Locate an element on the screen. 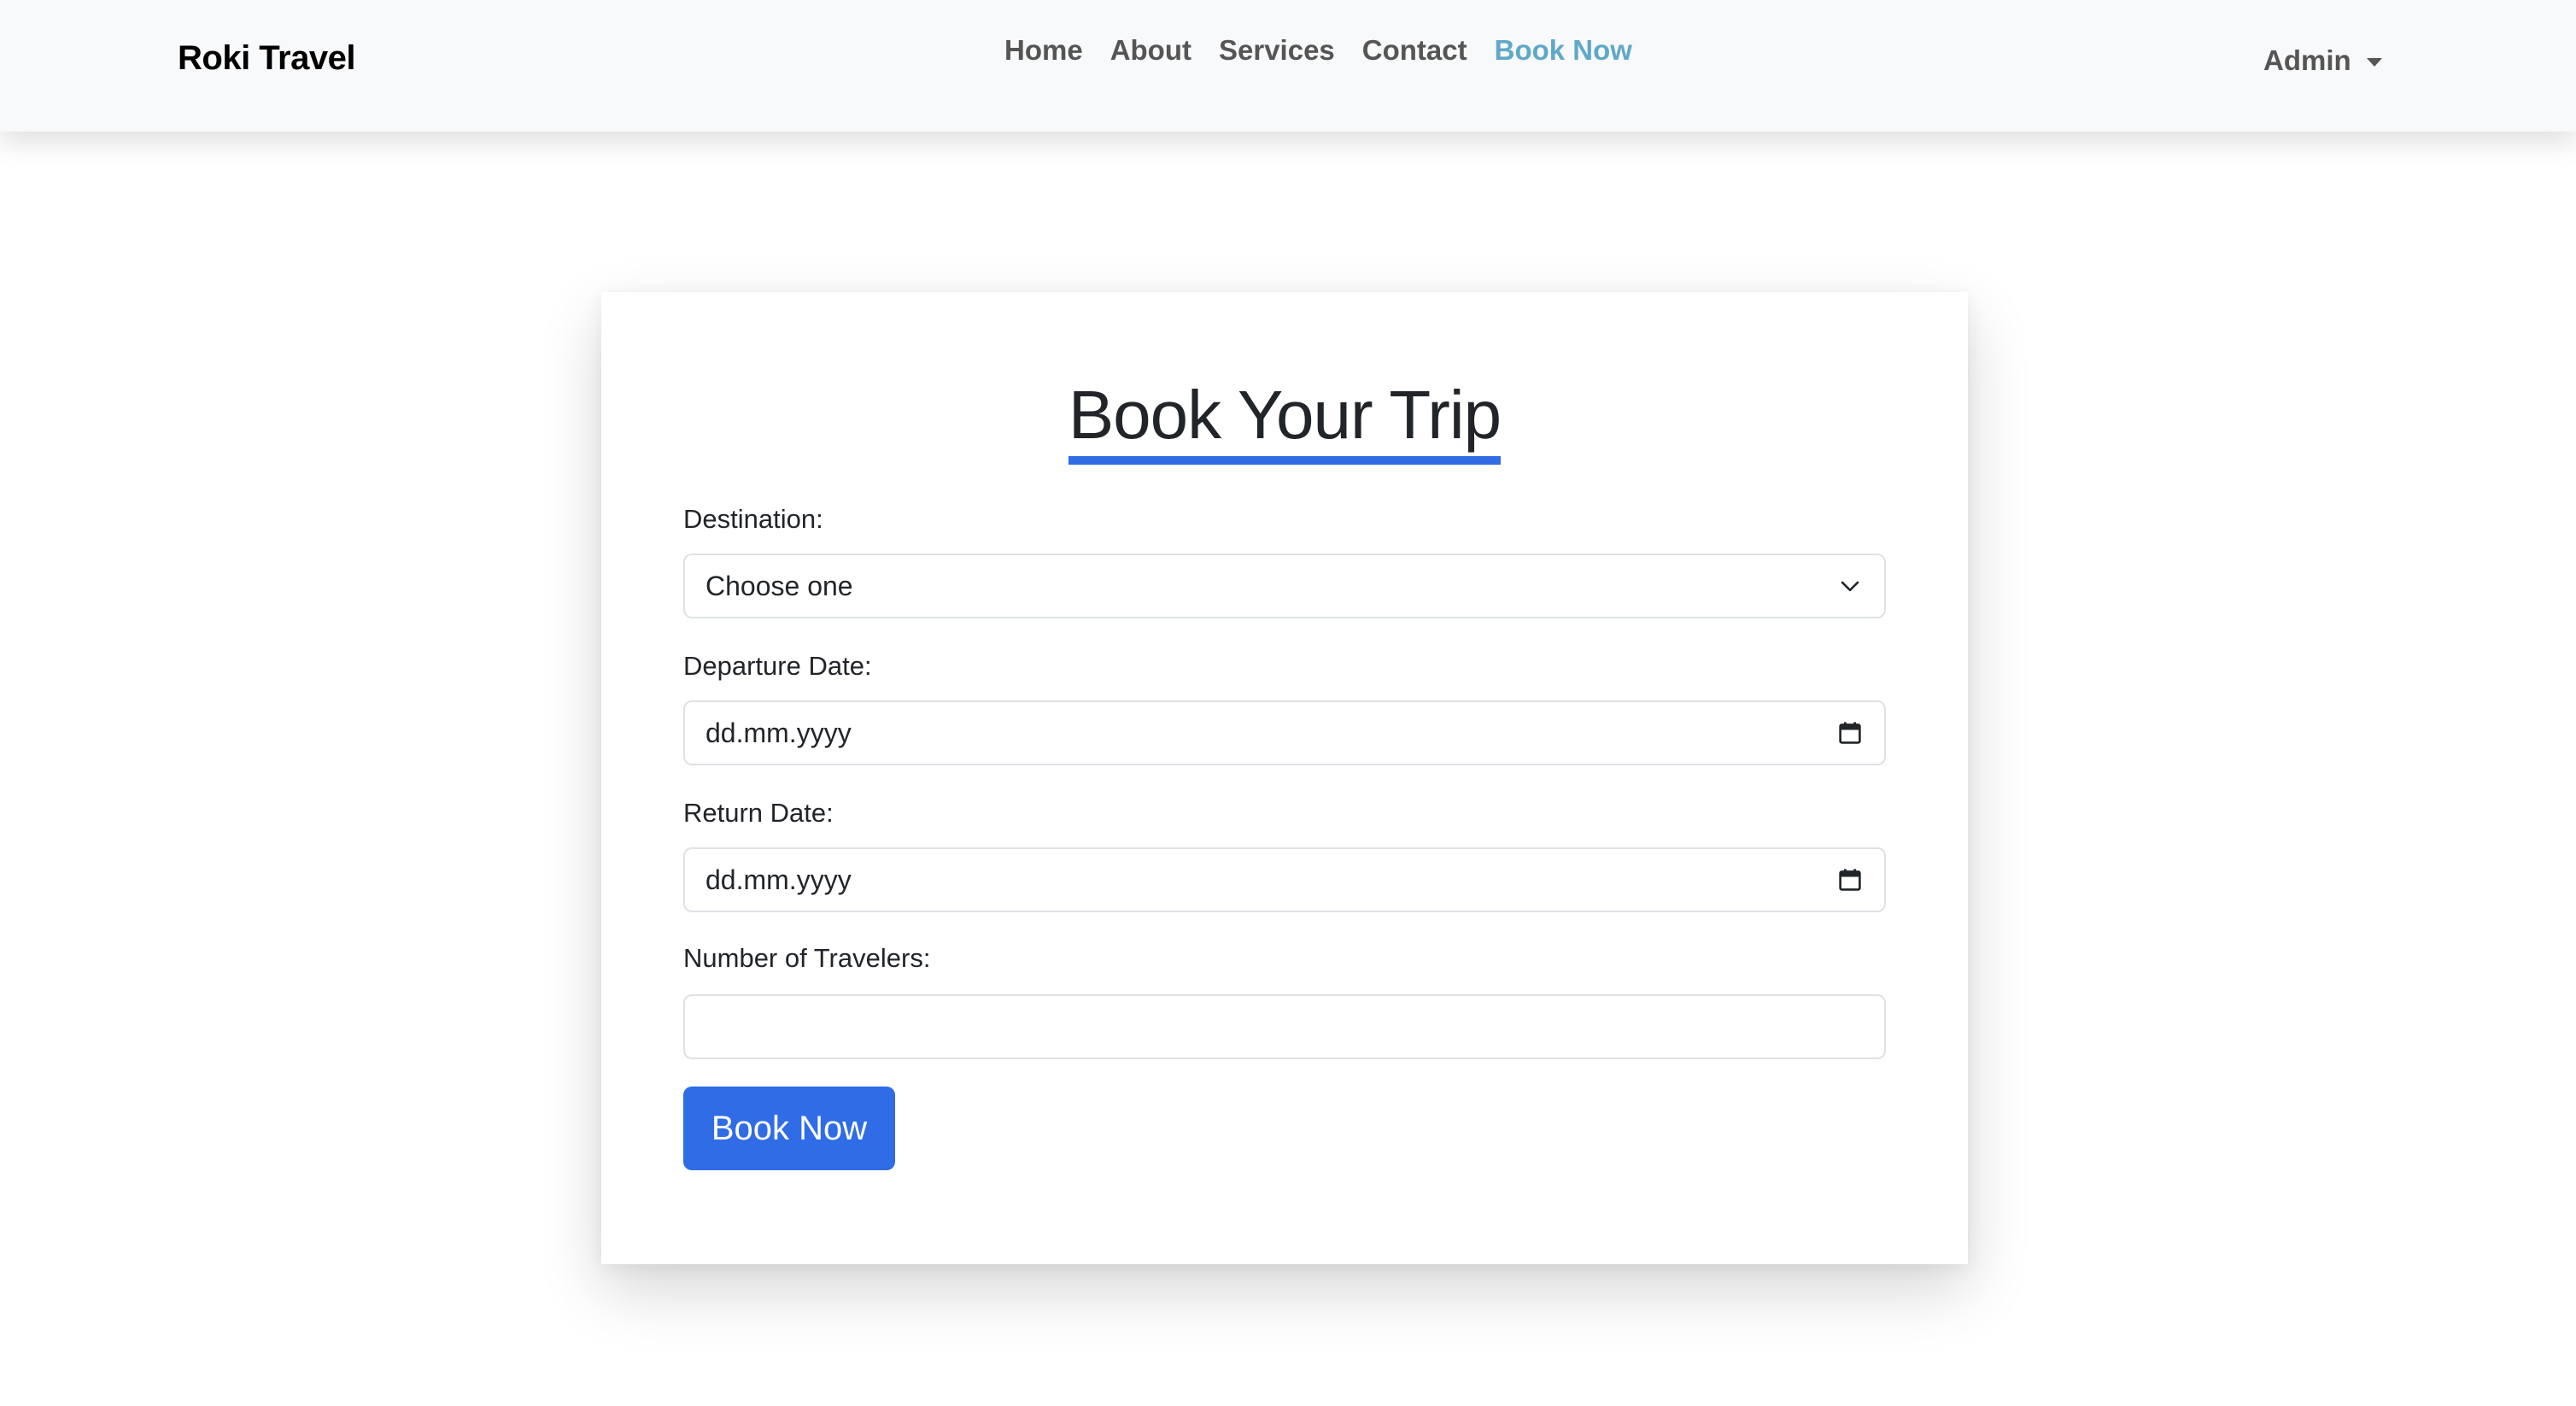 The height and width of the screenshot is (1406, 2576). departure-date-label: Departure Date: is located at coordinates (777, 666).